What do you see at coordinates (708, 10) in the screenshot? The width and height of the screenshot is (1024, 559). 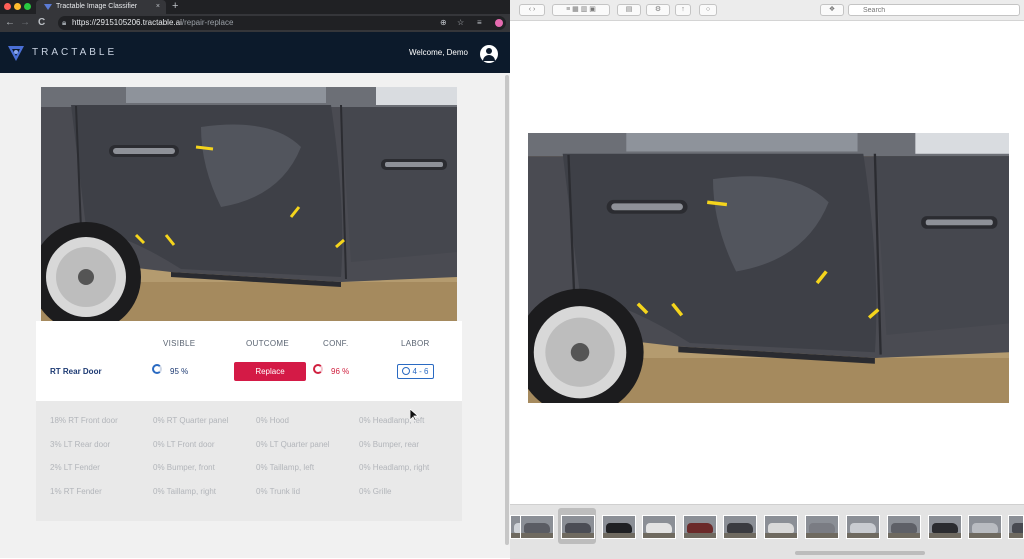 I see `tag-icon: ○` at bounding box center [708, 10].